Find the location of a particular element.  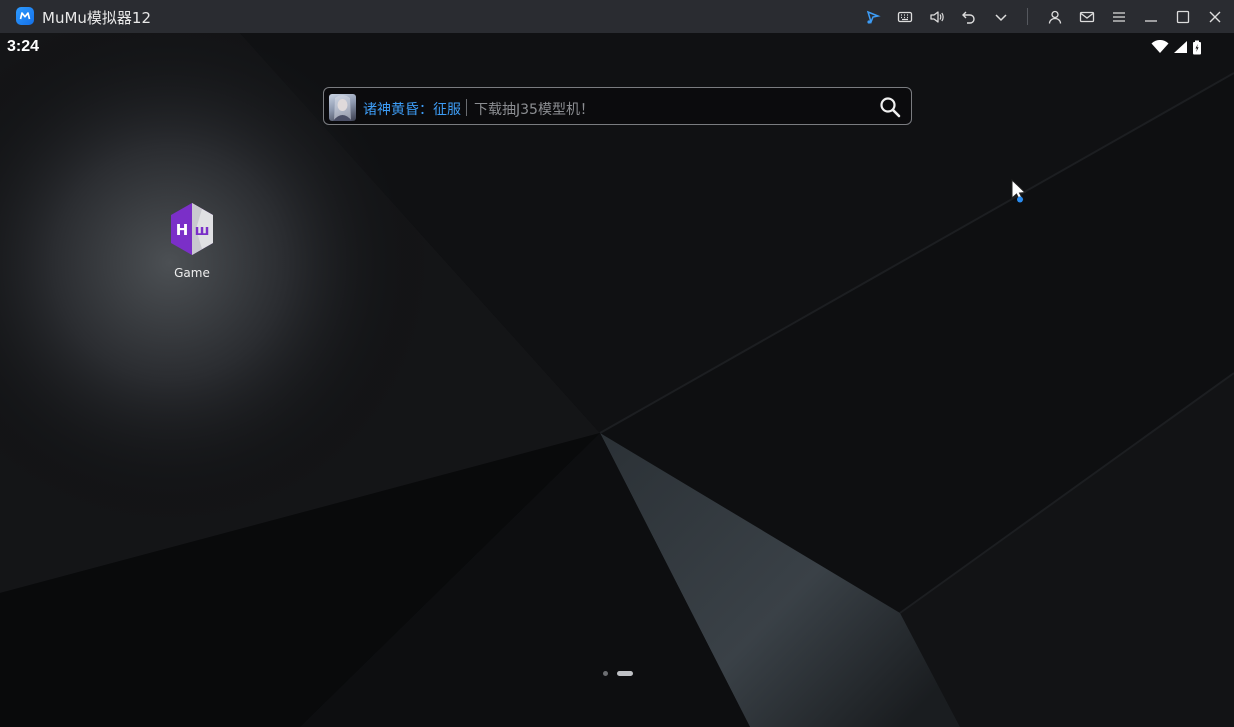

promo-game-thumbnail is located at coordinates (342, 107).